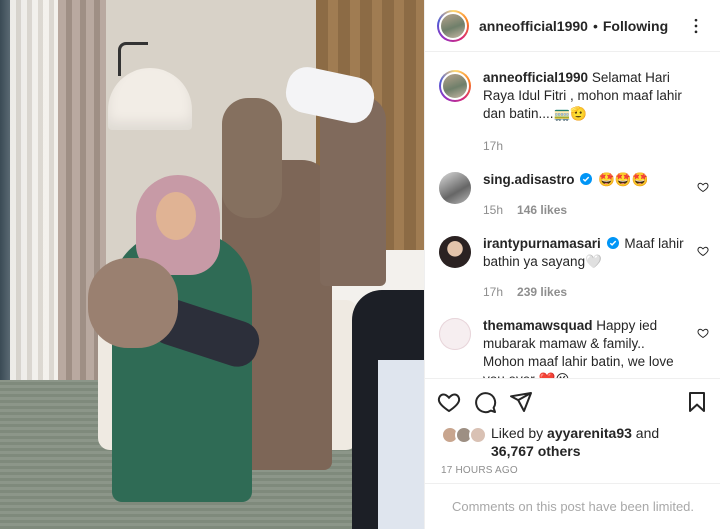  Describe the element at coordinates (493, 292) in the screenshot. I see `comment-time: 17h` at that location.